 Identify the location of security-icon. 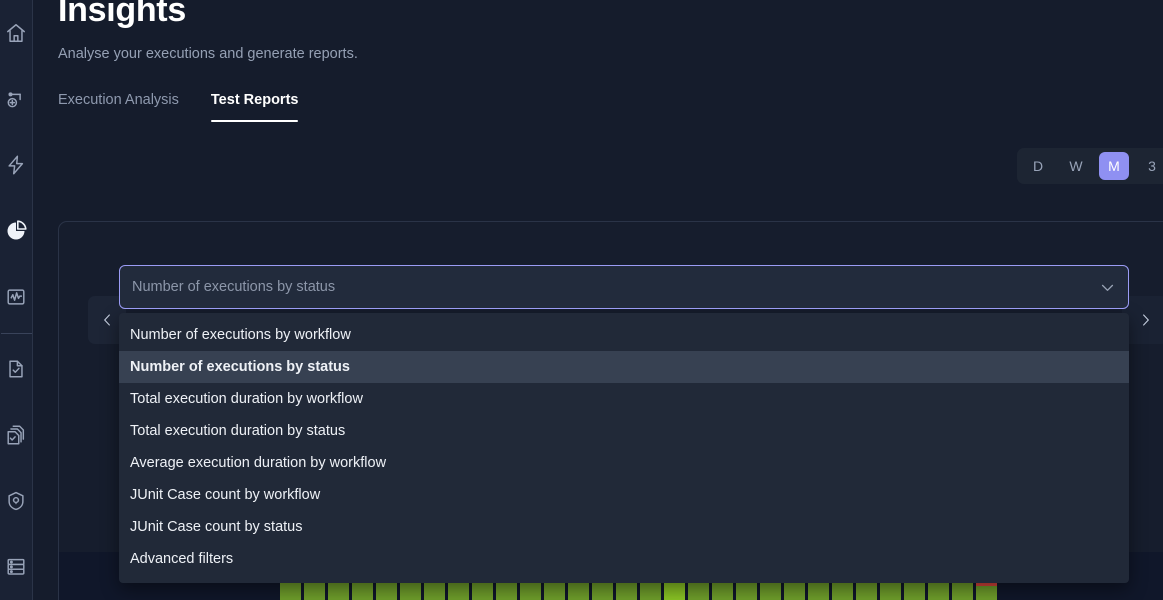
(16, 501).